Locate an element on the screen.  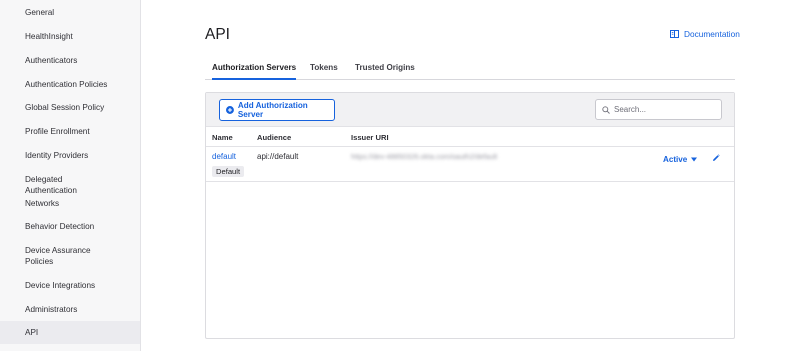
sidebar-item-profile-enrollment: Profile Enrollment is located at coordinates (70, 131).